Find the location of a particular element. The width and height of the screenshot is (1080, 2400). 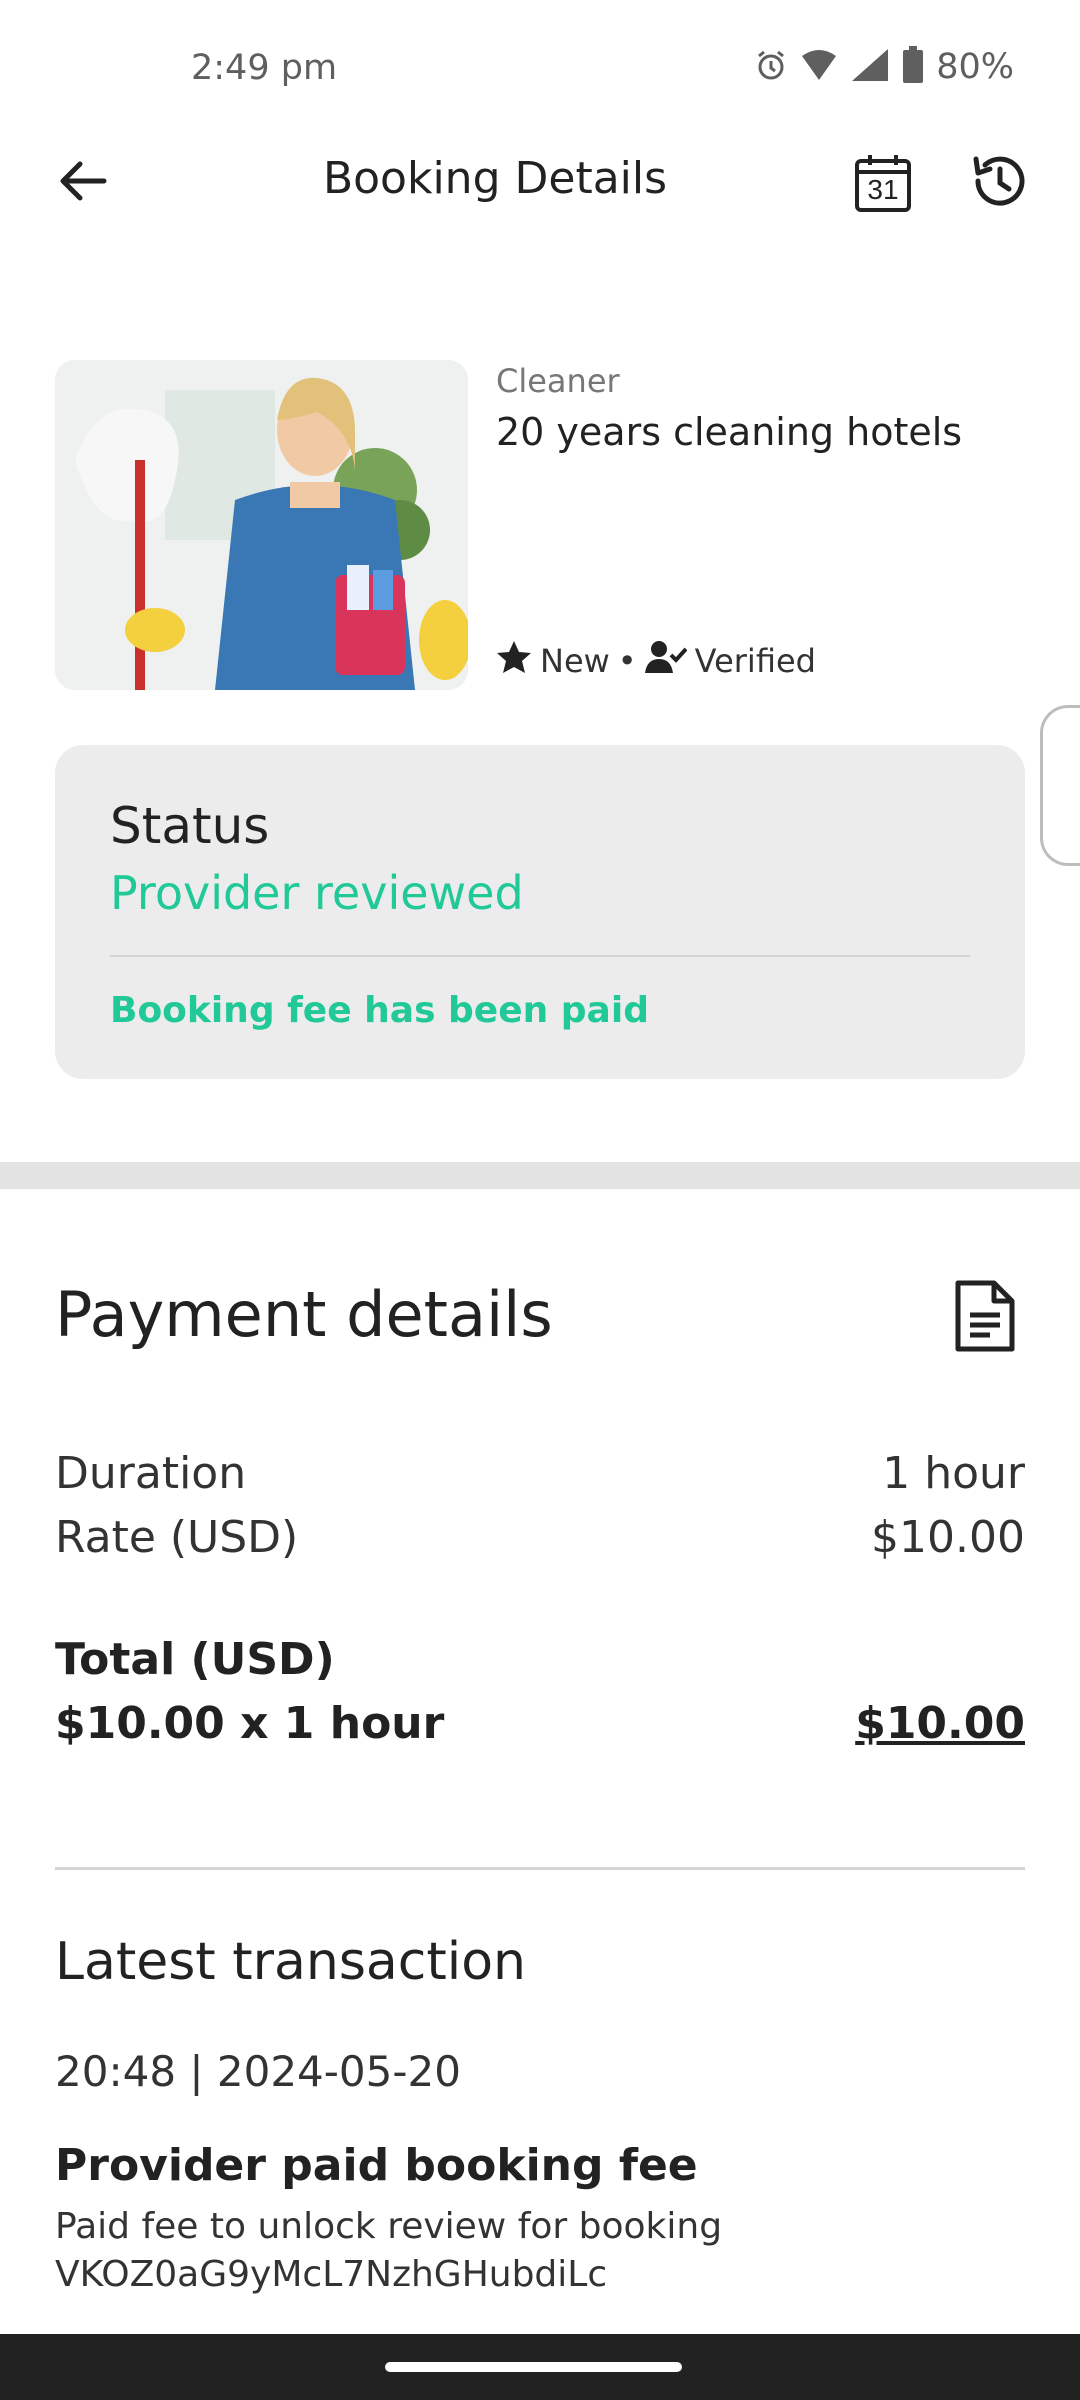

total-amount: $10.00 is located at coordinates (940, 1723).